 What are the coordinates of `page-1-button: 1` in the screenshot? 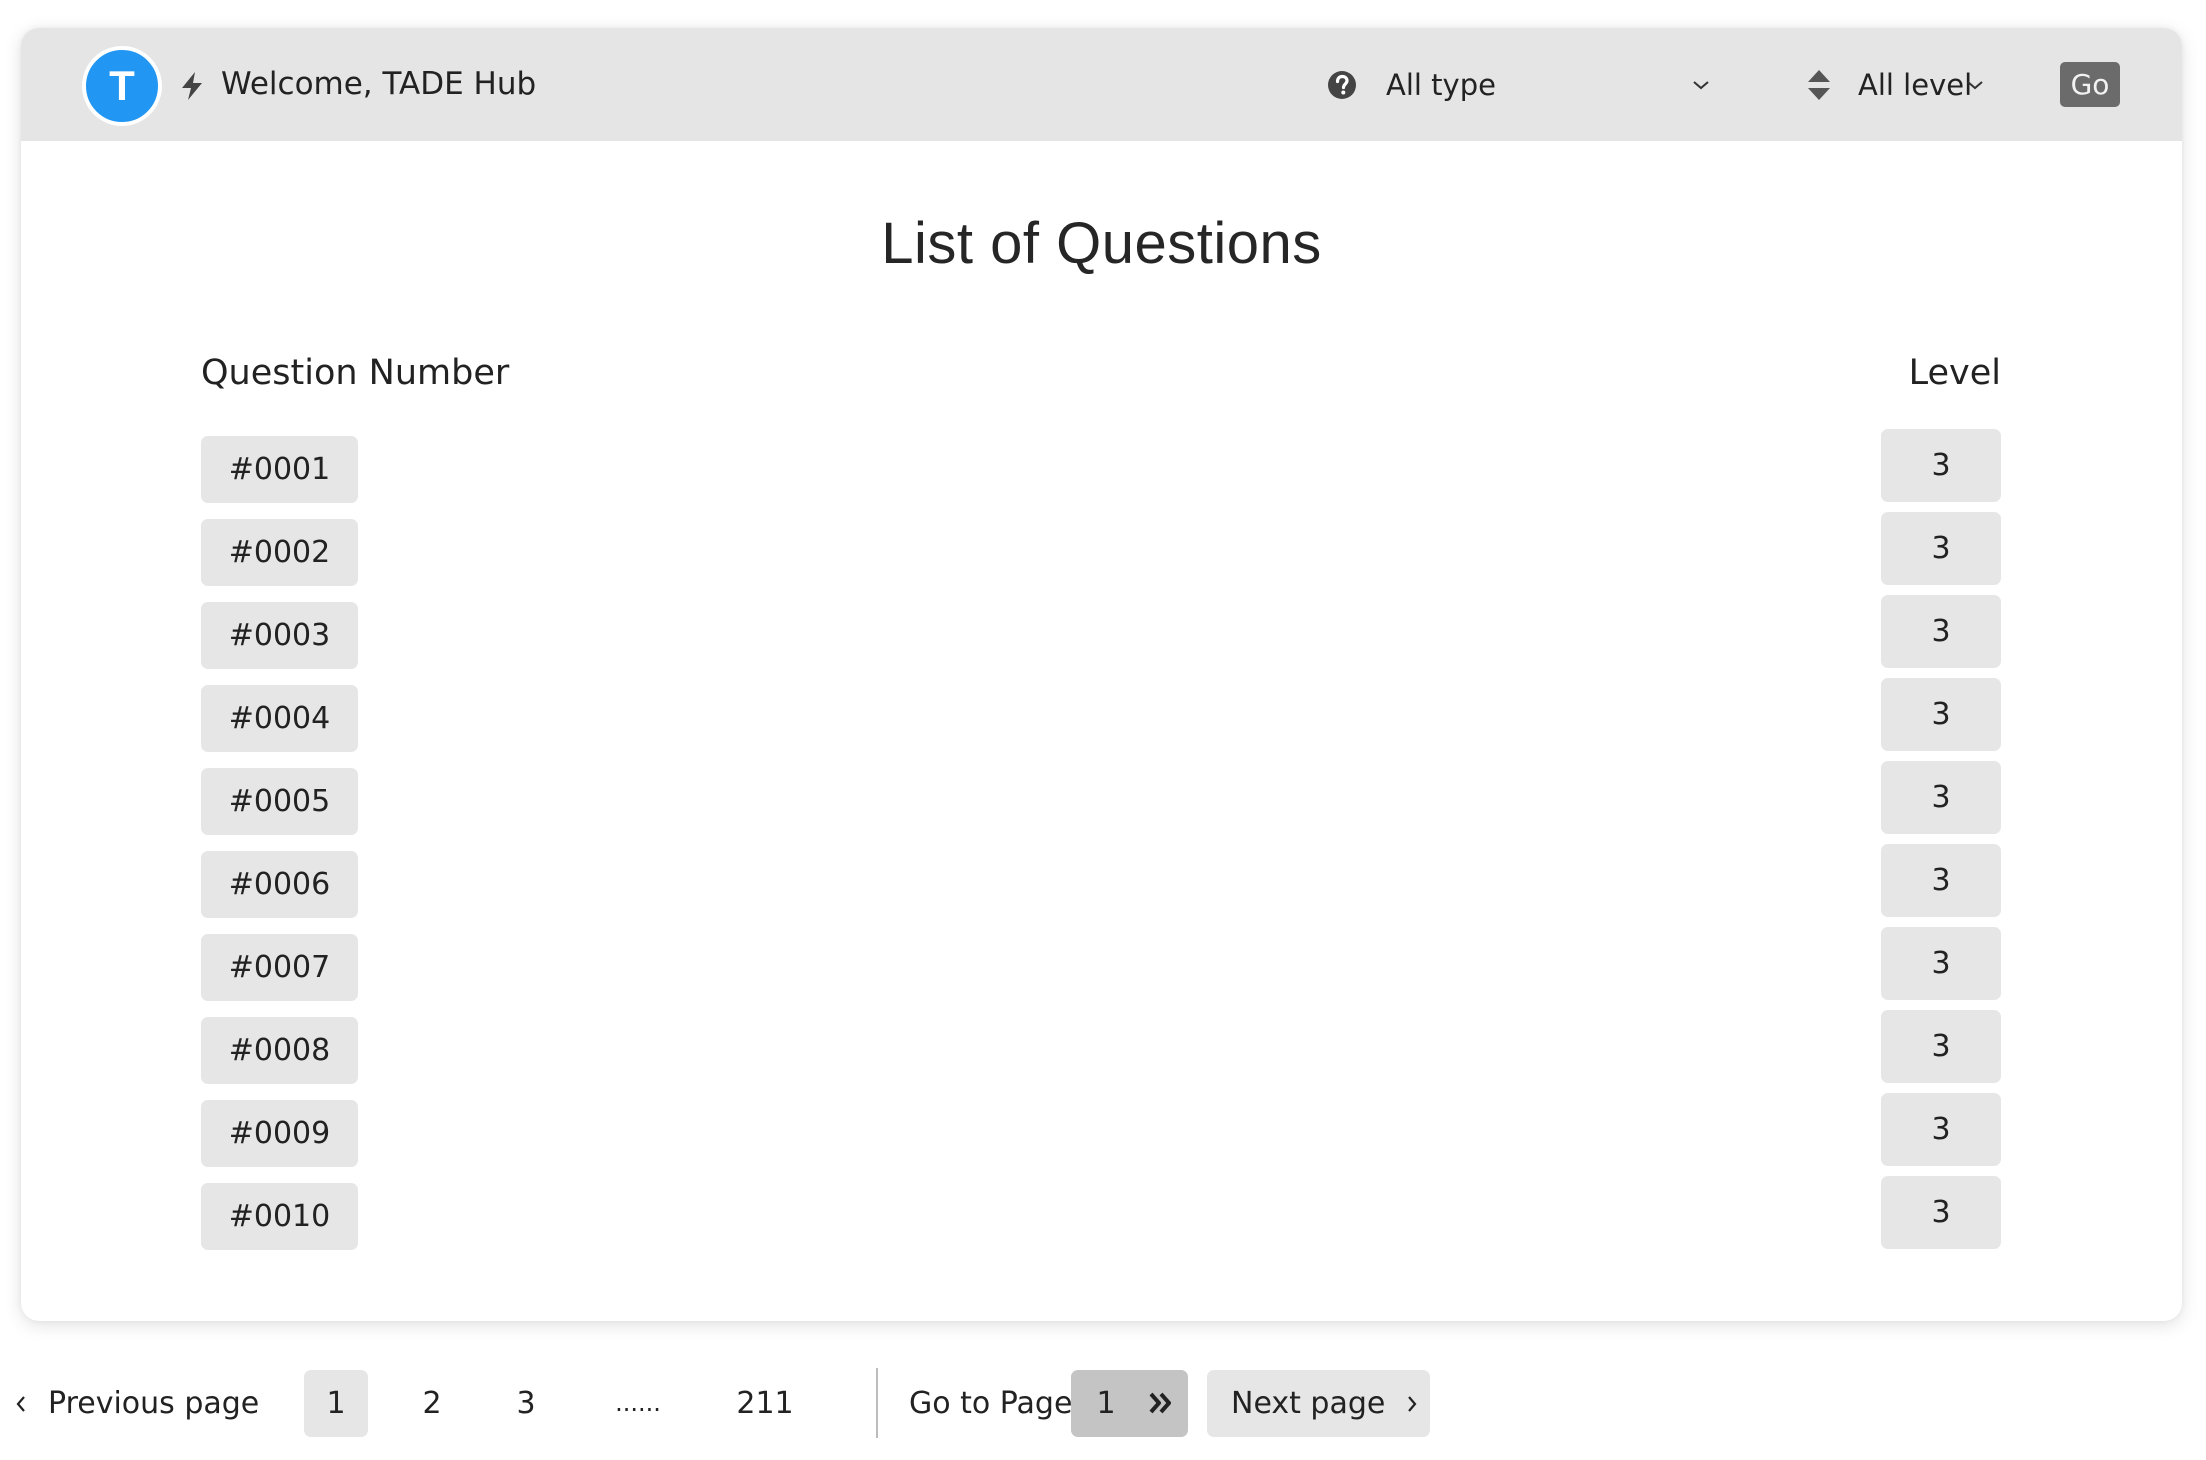 It's located at (336, 1403).